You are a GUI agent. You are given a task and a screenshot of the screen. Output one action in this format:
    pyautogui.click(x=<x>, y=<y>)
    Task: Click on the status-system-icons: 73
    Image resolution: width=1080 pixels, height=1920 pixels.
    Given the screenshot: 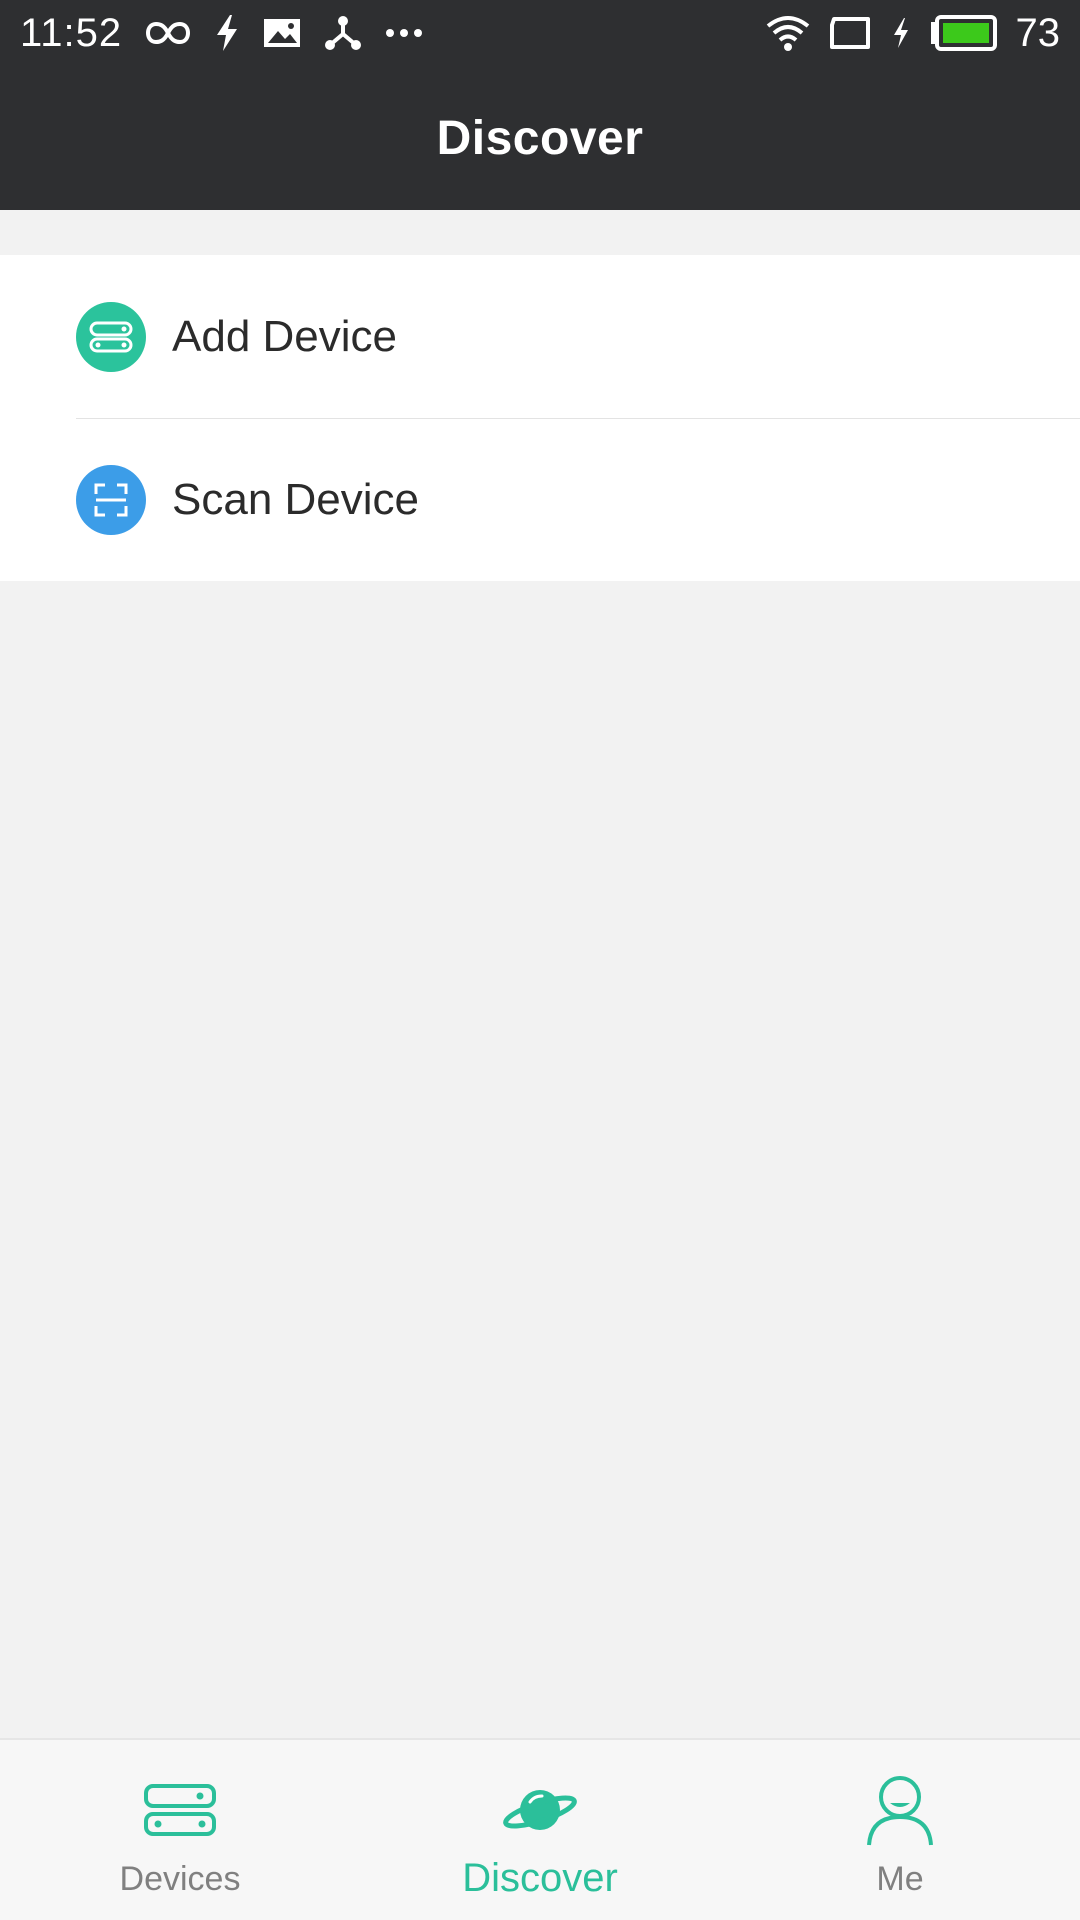 What is the action you would take?
    pyautogui.click(x=913, y=33)
    